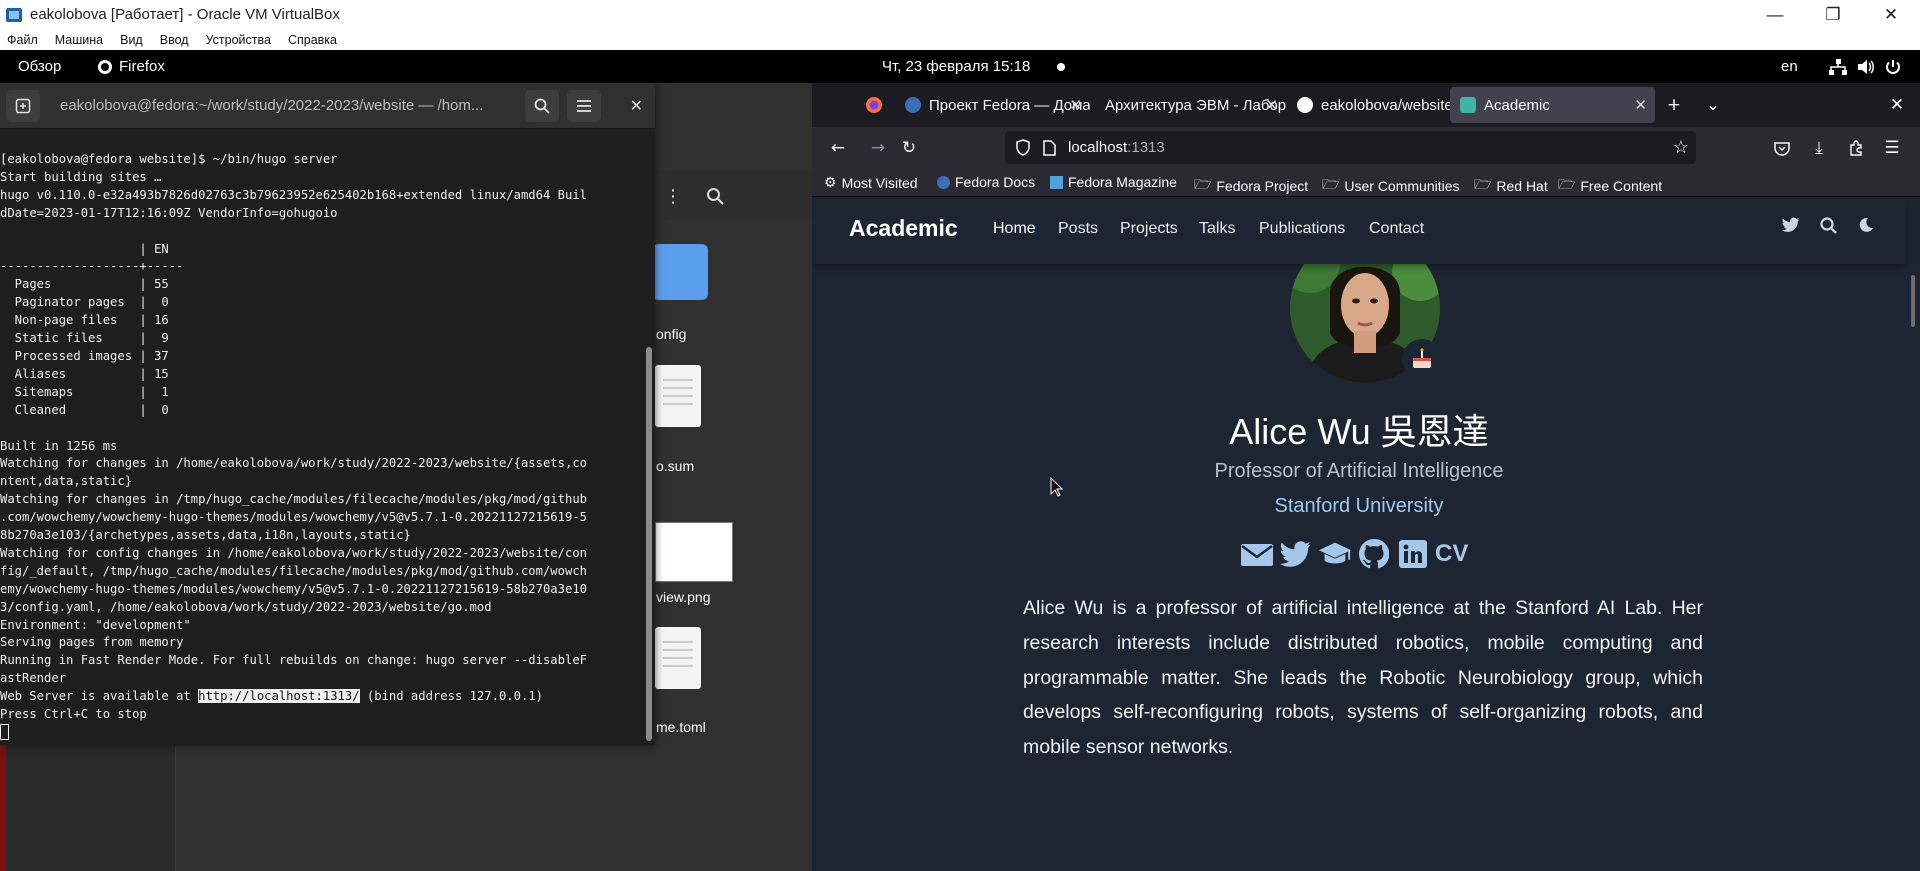  Describe the element at coordinates (312, 40) in the screenshot. I see `menu-help: Справка` at that location.